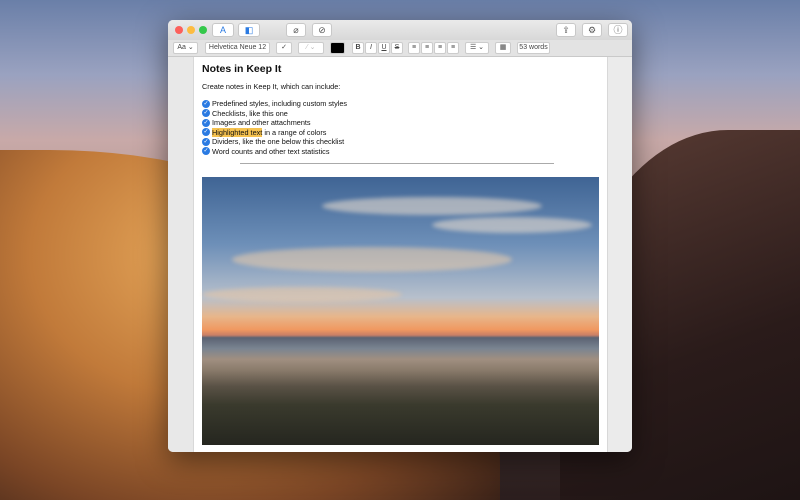  I want to click on right-margin, so click(619, 254).